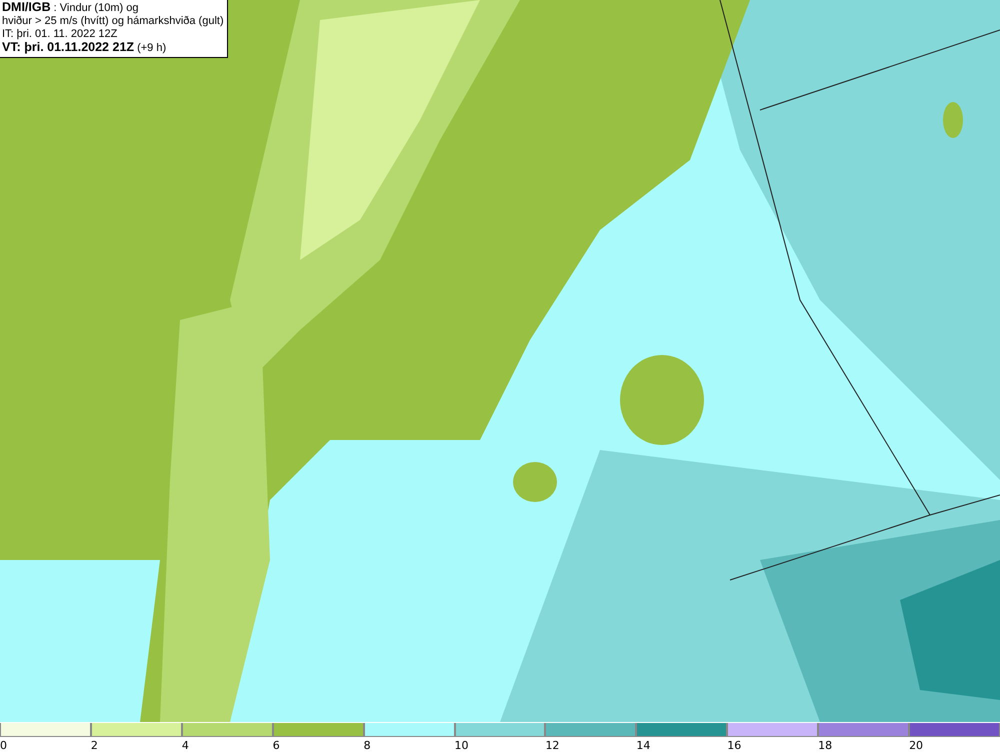 This screenshot has height=753, width=1000. What do you see at coordinates (71, 8) in the screenshot?
I see `title-line: DMI/IGB : Vindur (10m) og` at bounding box center [71, 8].